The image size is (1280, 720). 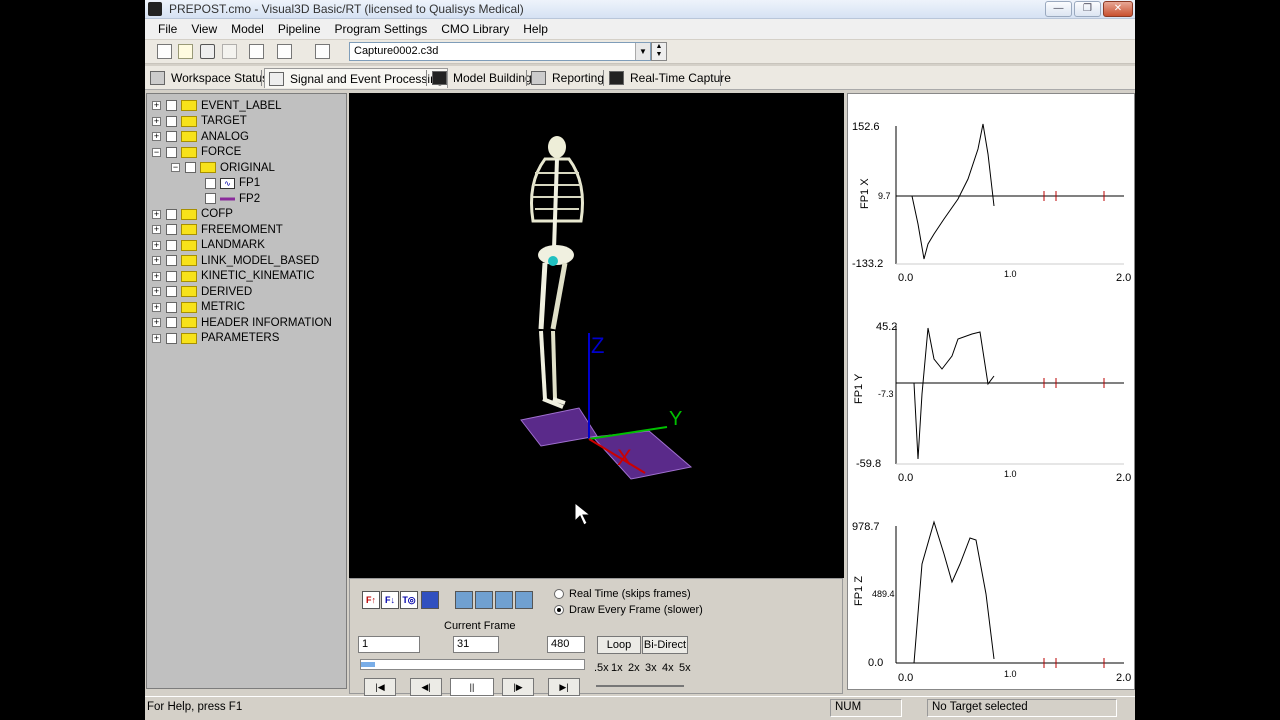 What do you see at coordinates (640, 686) in the screenshot?
I see `speed-slider` at bounding box center [640, 686].